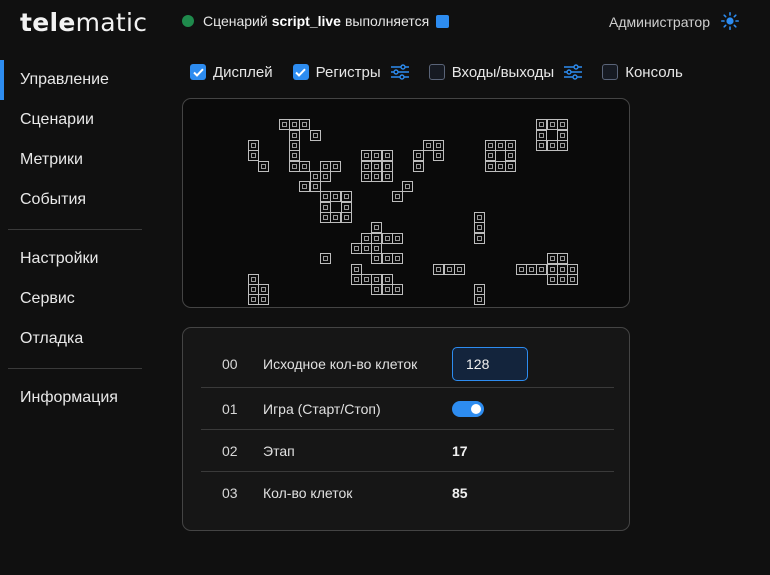  I want to click on toolbar-checkbox: Регистры, so click(350, 72).